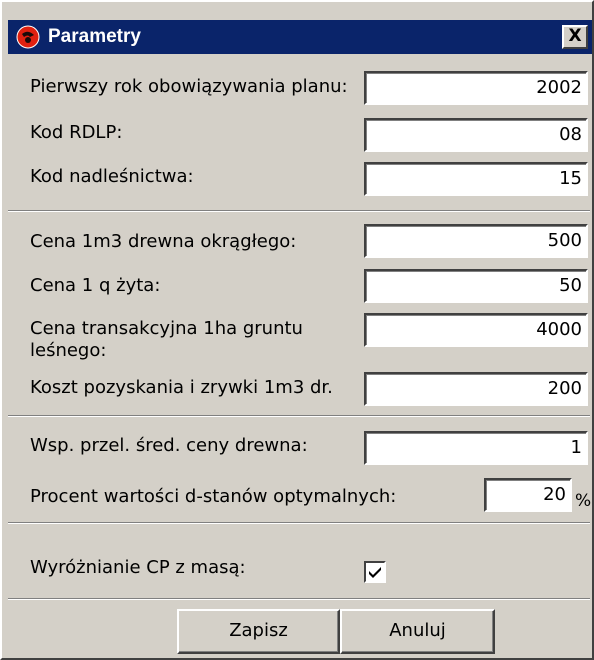  Describe the element at coordinates (476, 88) in the screenshot. I see `first-year-field: 2002` at that location.